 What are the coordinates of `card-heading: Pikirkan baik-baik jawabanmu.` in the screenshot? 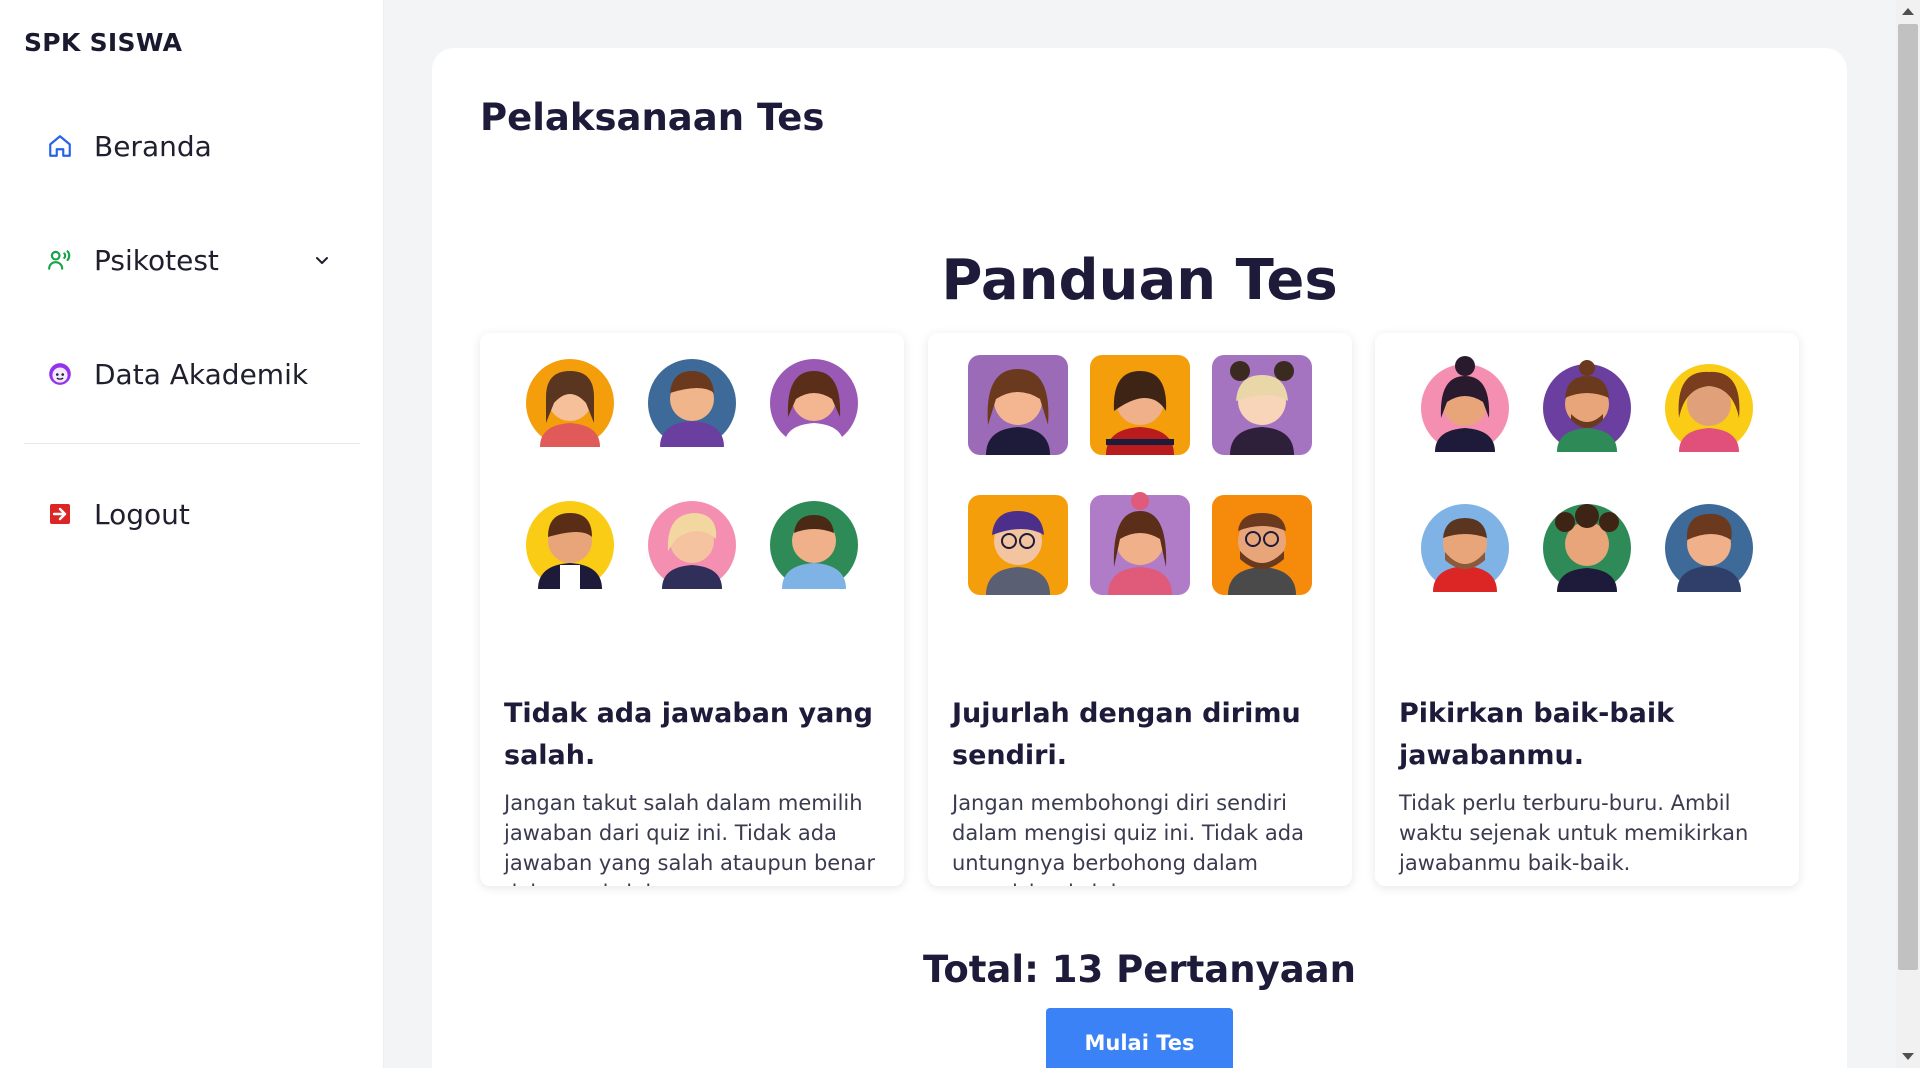 It's located at (1537, 734).